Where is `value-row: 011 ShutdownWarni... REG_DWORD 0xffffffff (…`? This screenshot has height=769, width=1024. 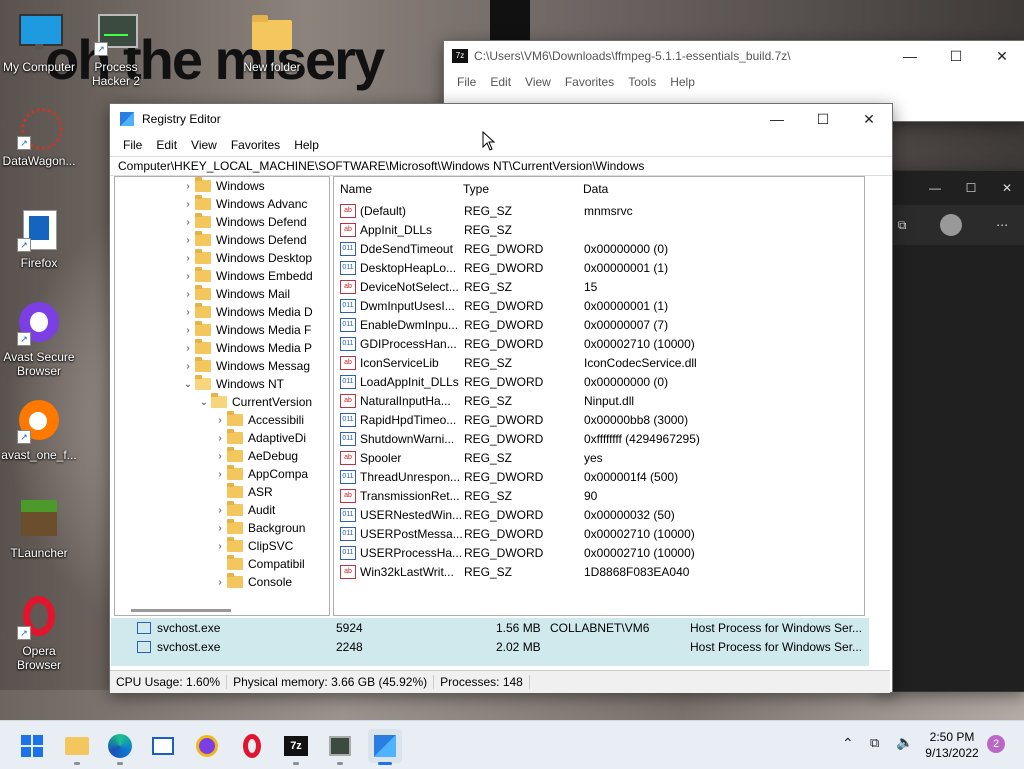
value-row: 011 ShutdownWarni... REG_DWORD 0xffffffff (… is located at coordinates (599, 438).